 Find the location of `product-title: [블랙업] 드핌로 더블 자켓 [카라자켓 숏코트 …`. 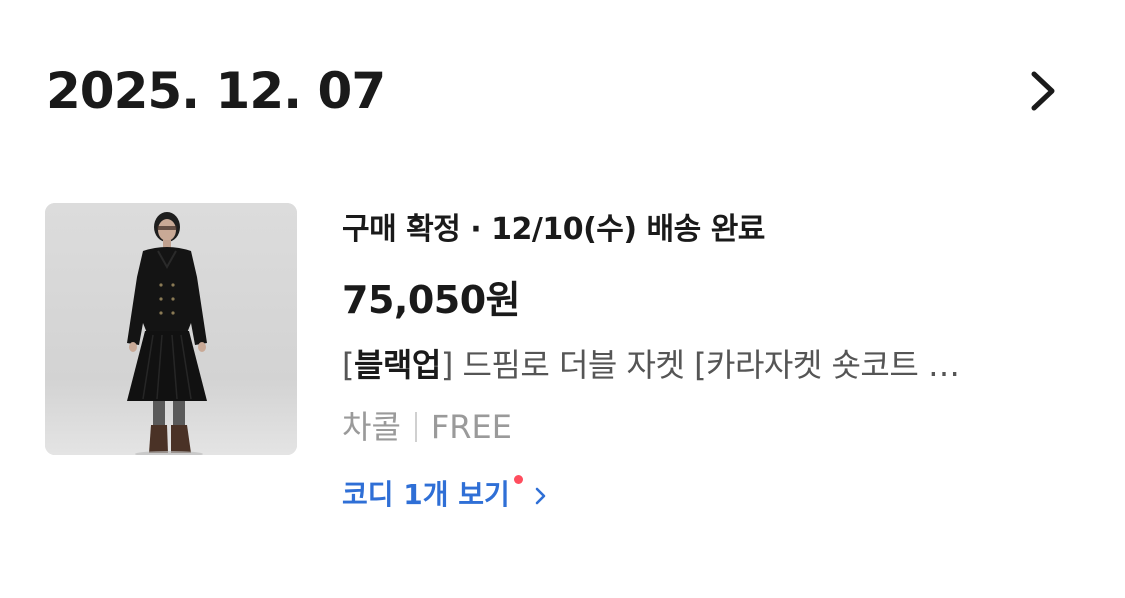

product-title: [블랙업] 드핌로 더블 자켓 [카라자켓 숏코트 … is located at coordinates (687, 365).